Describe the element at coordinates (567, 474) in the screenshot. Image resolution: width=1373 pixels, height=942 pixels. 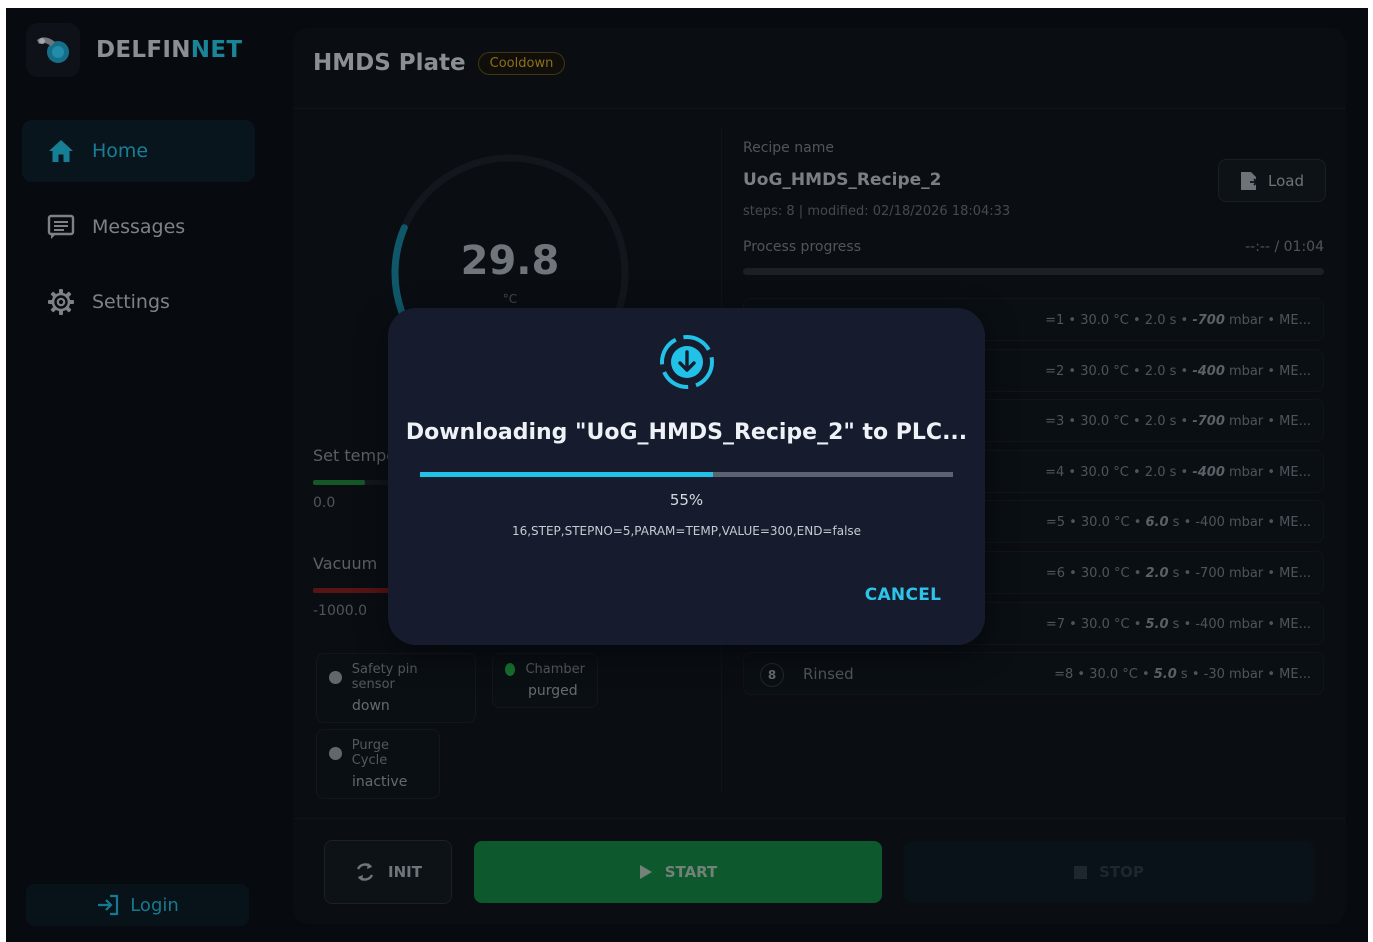
I see `download-progress-fill` at that location.